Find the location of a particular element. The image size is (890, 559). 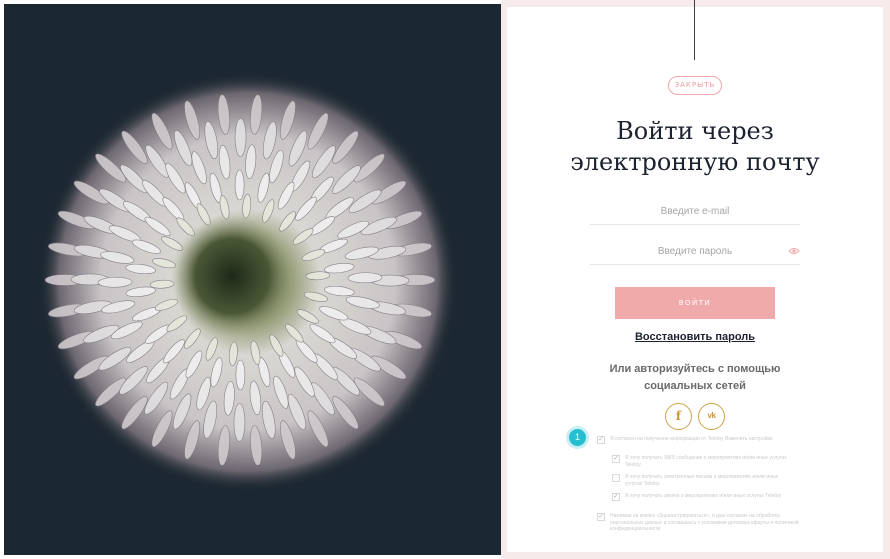

email-field-wrapper is located at coordinates (695, 212).